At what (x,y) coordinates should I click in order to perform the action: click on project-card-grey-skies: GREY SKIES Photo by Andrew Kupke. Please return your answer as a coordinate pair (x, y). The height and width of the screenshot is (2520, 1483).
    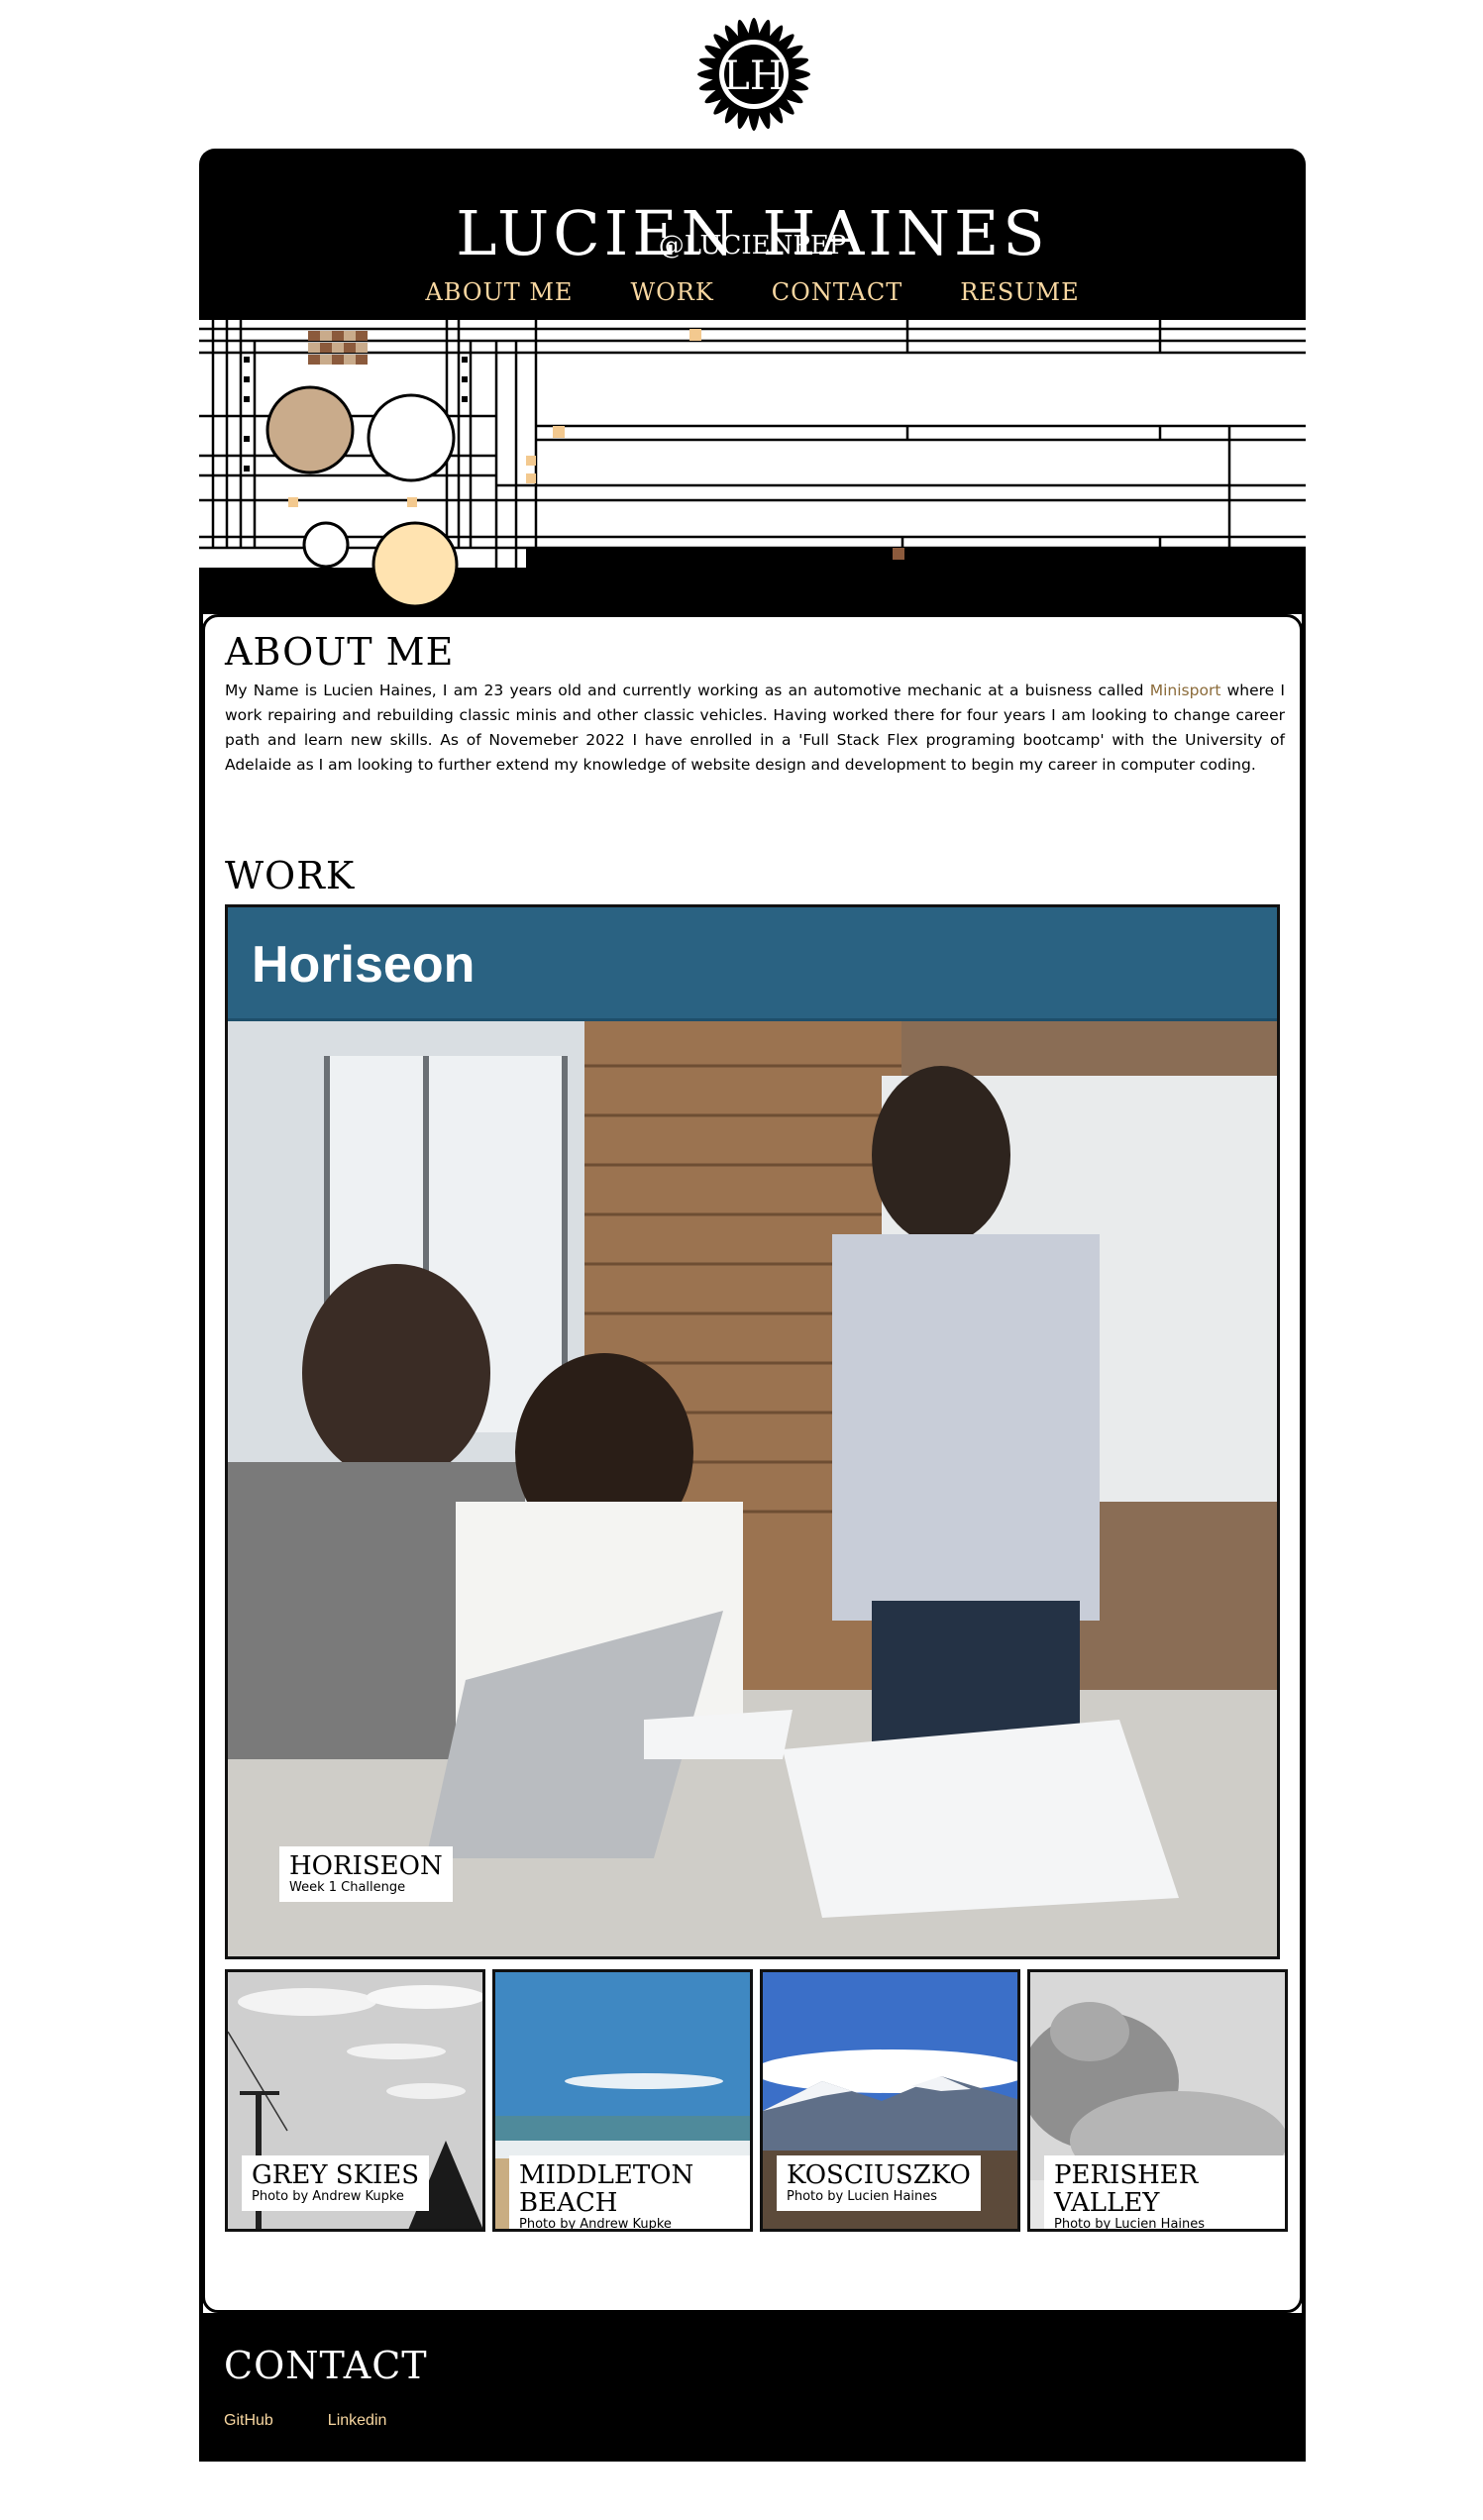
    Looking at the image, I should click on (355, 2100).